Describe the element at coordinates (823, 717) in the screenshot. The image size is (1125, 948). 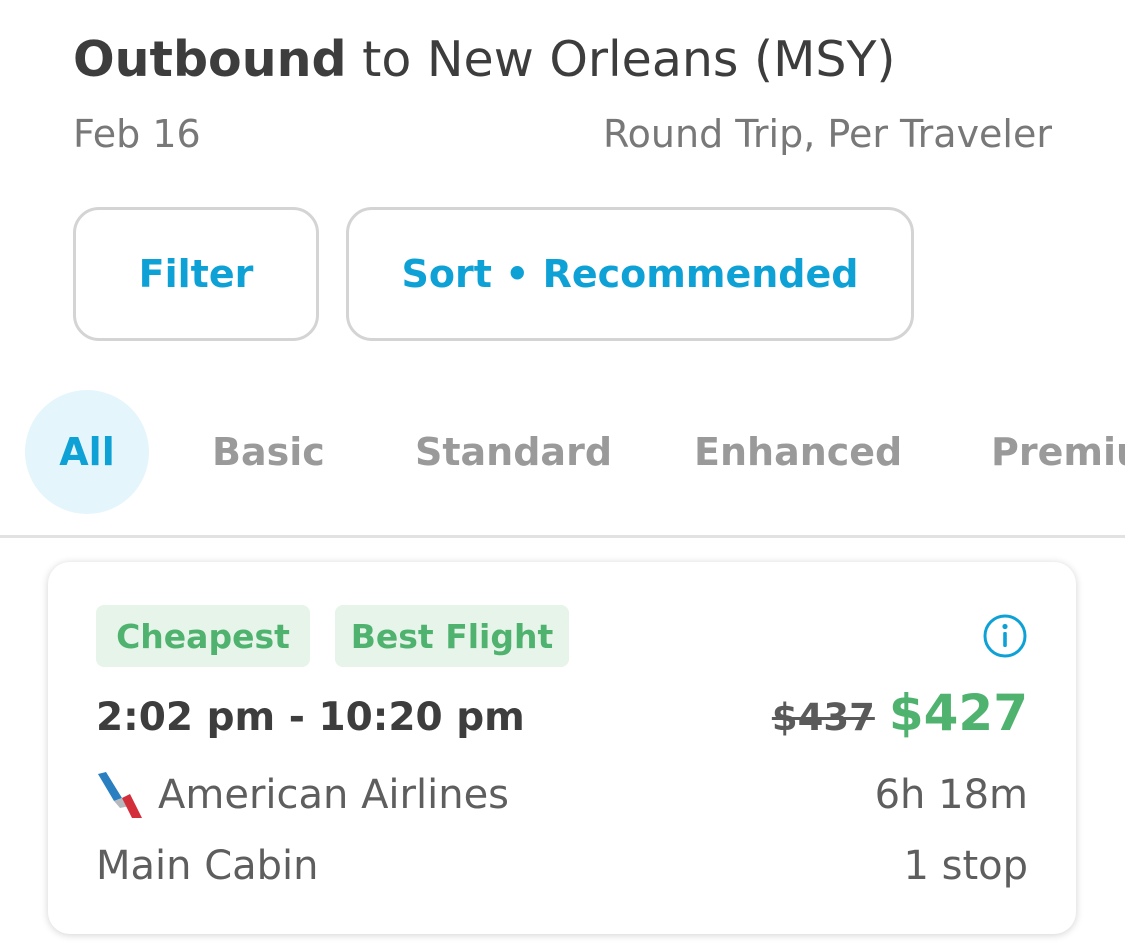
I see `original-price: $437` at that location.